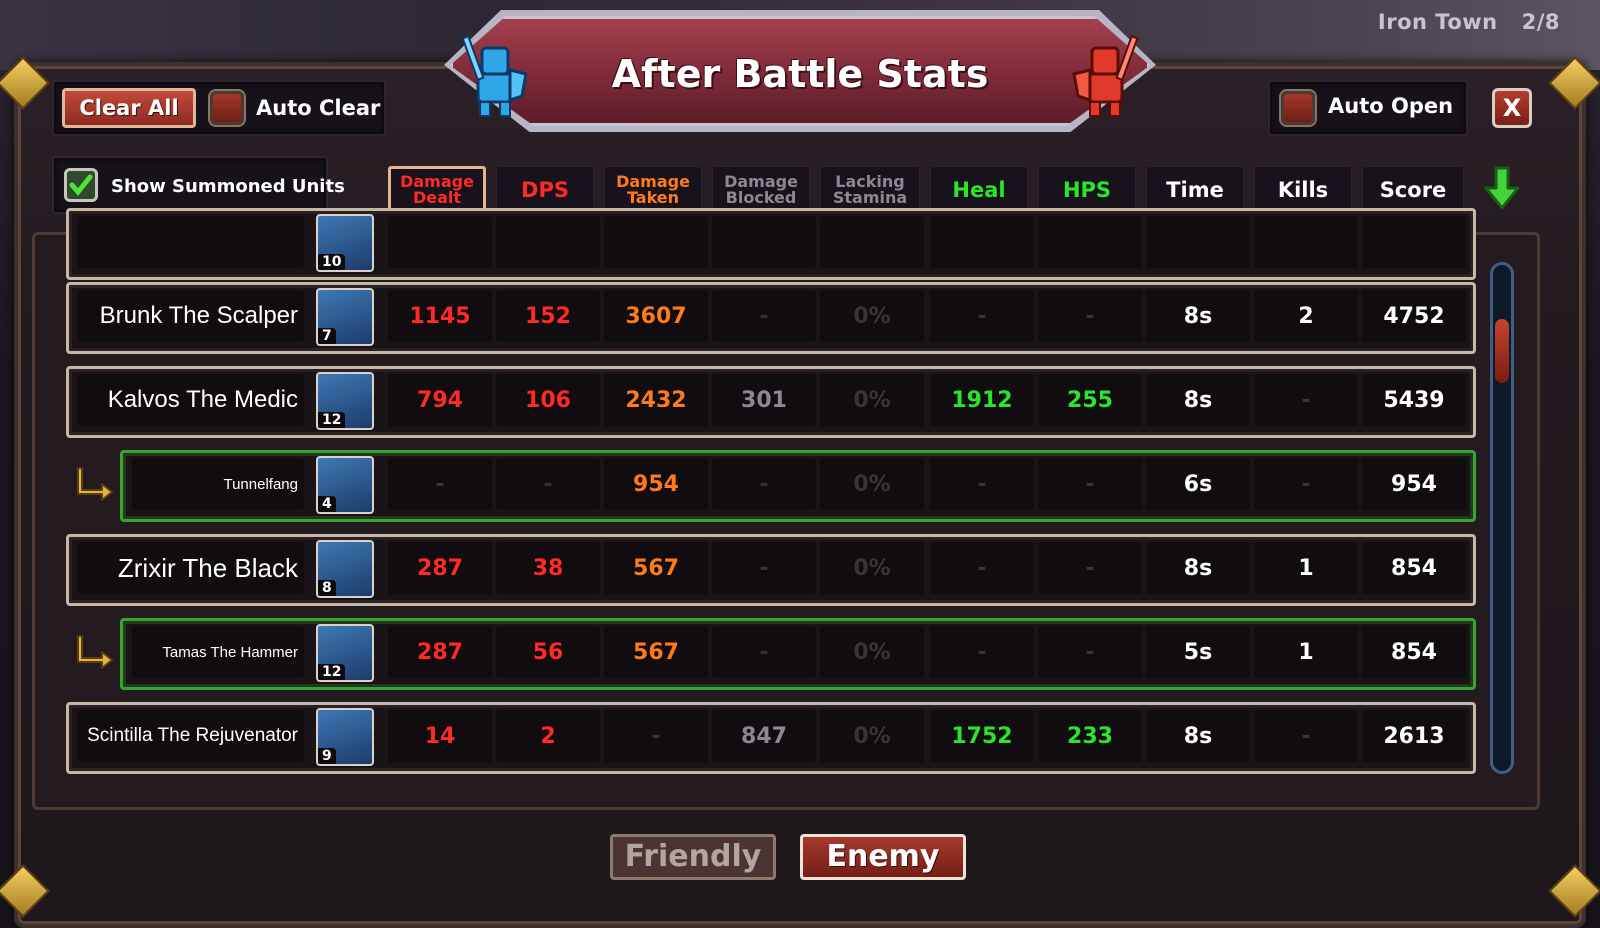 The height and width of the screenshot is (928, 1600). What do you see at coordinates (870, 190) in the screenshot?
I see `col-lacking-stamina: Lacking Stamina` at bounding box center [870, 190].